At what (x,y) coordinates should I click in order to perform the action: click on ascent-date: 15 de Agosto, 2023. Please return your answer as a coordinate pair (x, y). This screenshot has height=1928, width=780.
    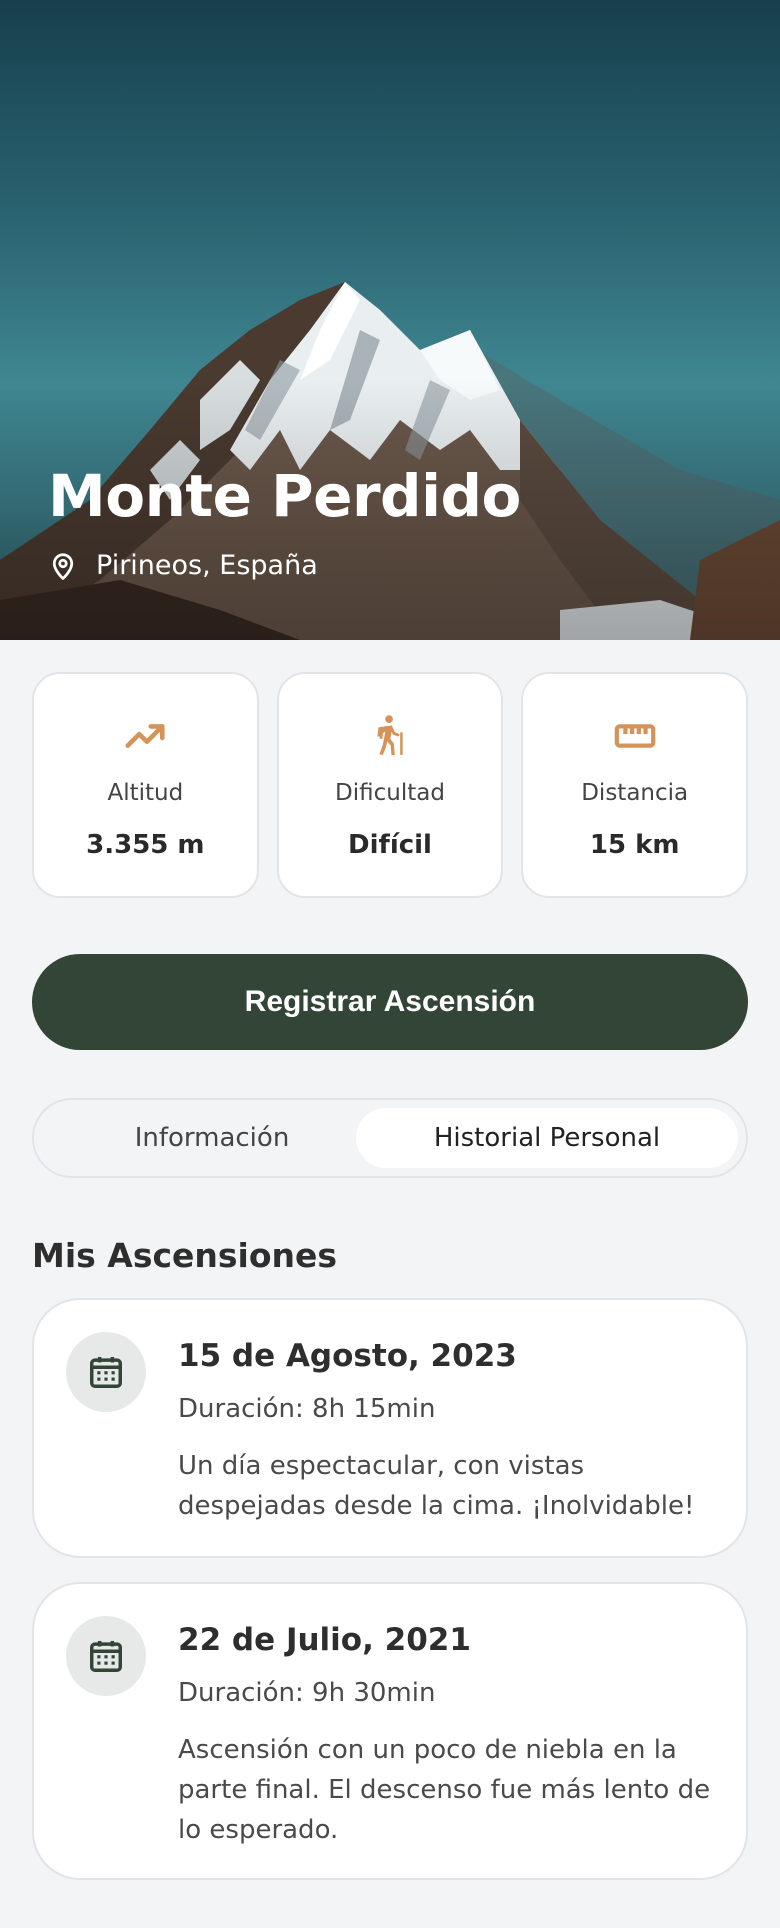
    Looking at the image, I should click on (347, 1356).